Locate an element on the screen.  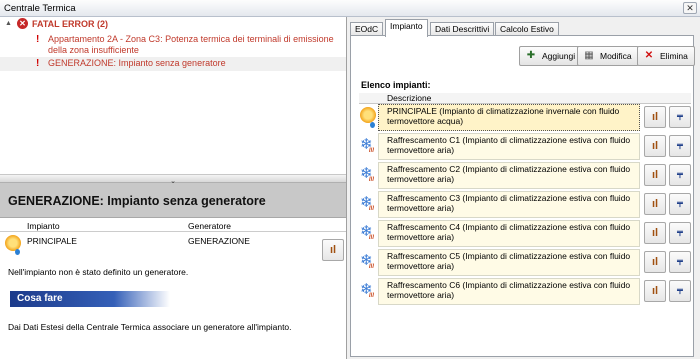
tab-calcolo-estivo: Calcolo Estivo is located at coordinates (527, 29).